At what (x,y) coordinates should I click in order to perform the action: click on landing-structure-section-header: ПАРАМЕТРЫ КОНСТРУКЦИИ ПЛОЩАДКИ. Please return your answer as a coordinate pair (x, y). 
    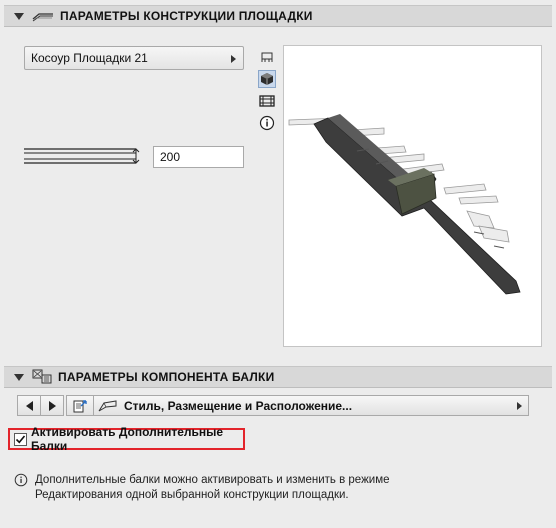
    Looking at the image, I should click on (278, 16).